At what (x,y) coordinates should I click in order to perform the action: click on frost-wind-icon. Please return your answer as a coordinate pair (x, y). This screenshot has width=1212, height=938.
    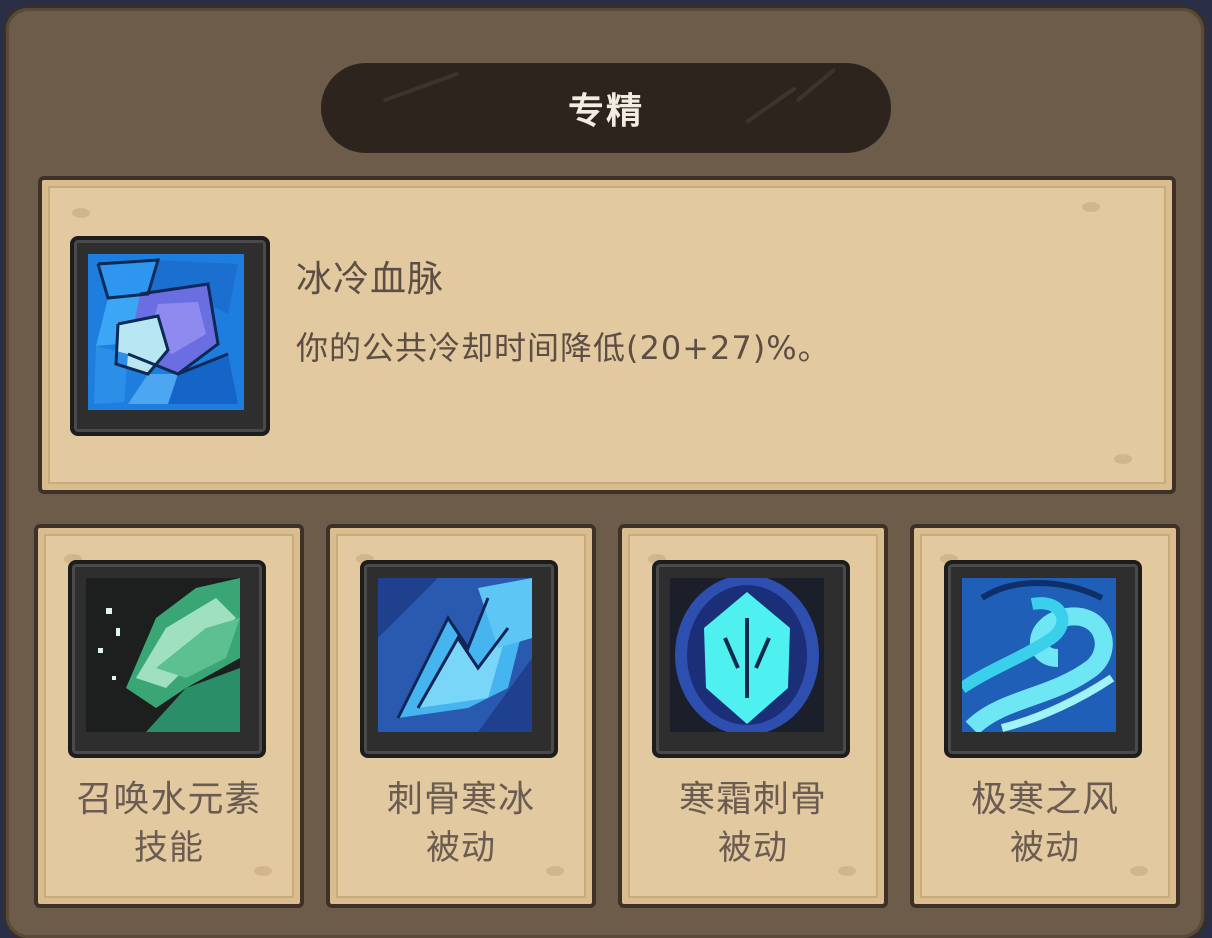
    Looking at the image, I should click on (1043, 659).